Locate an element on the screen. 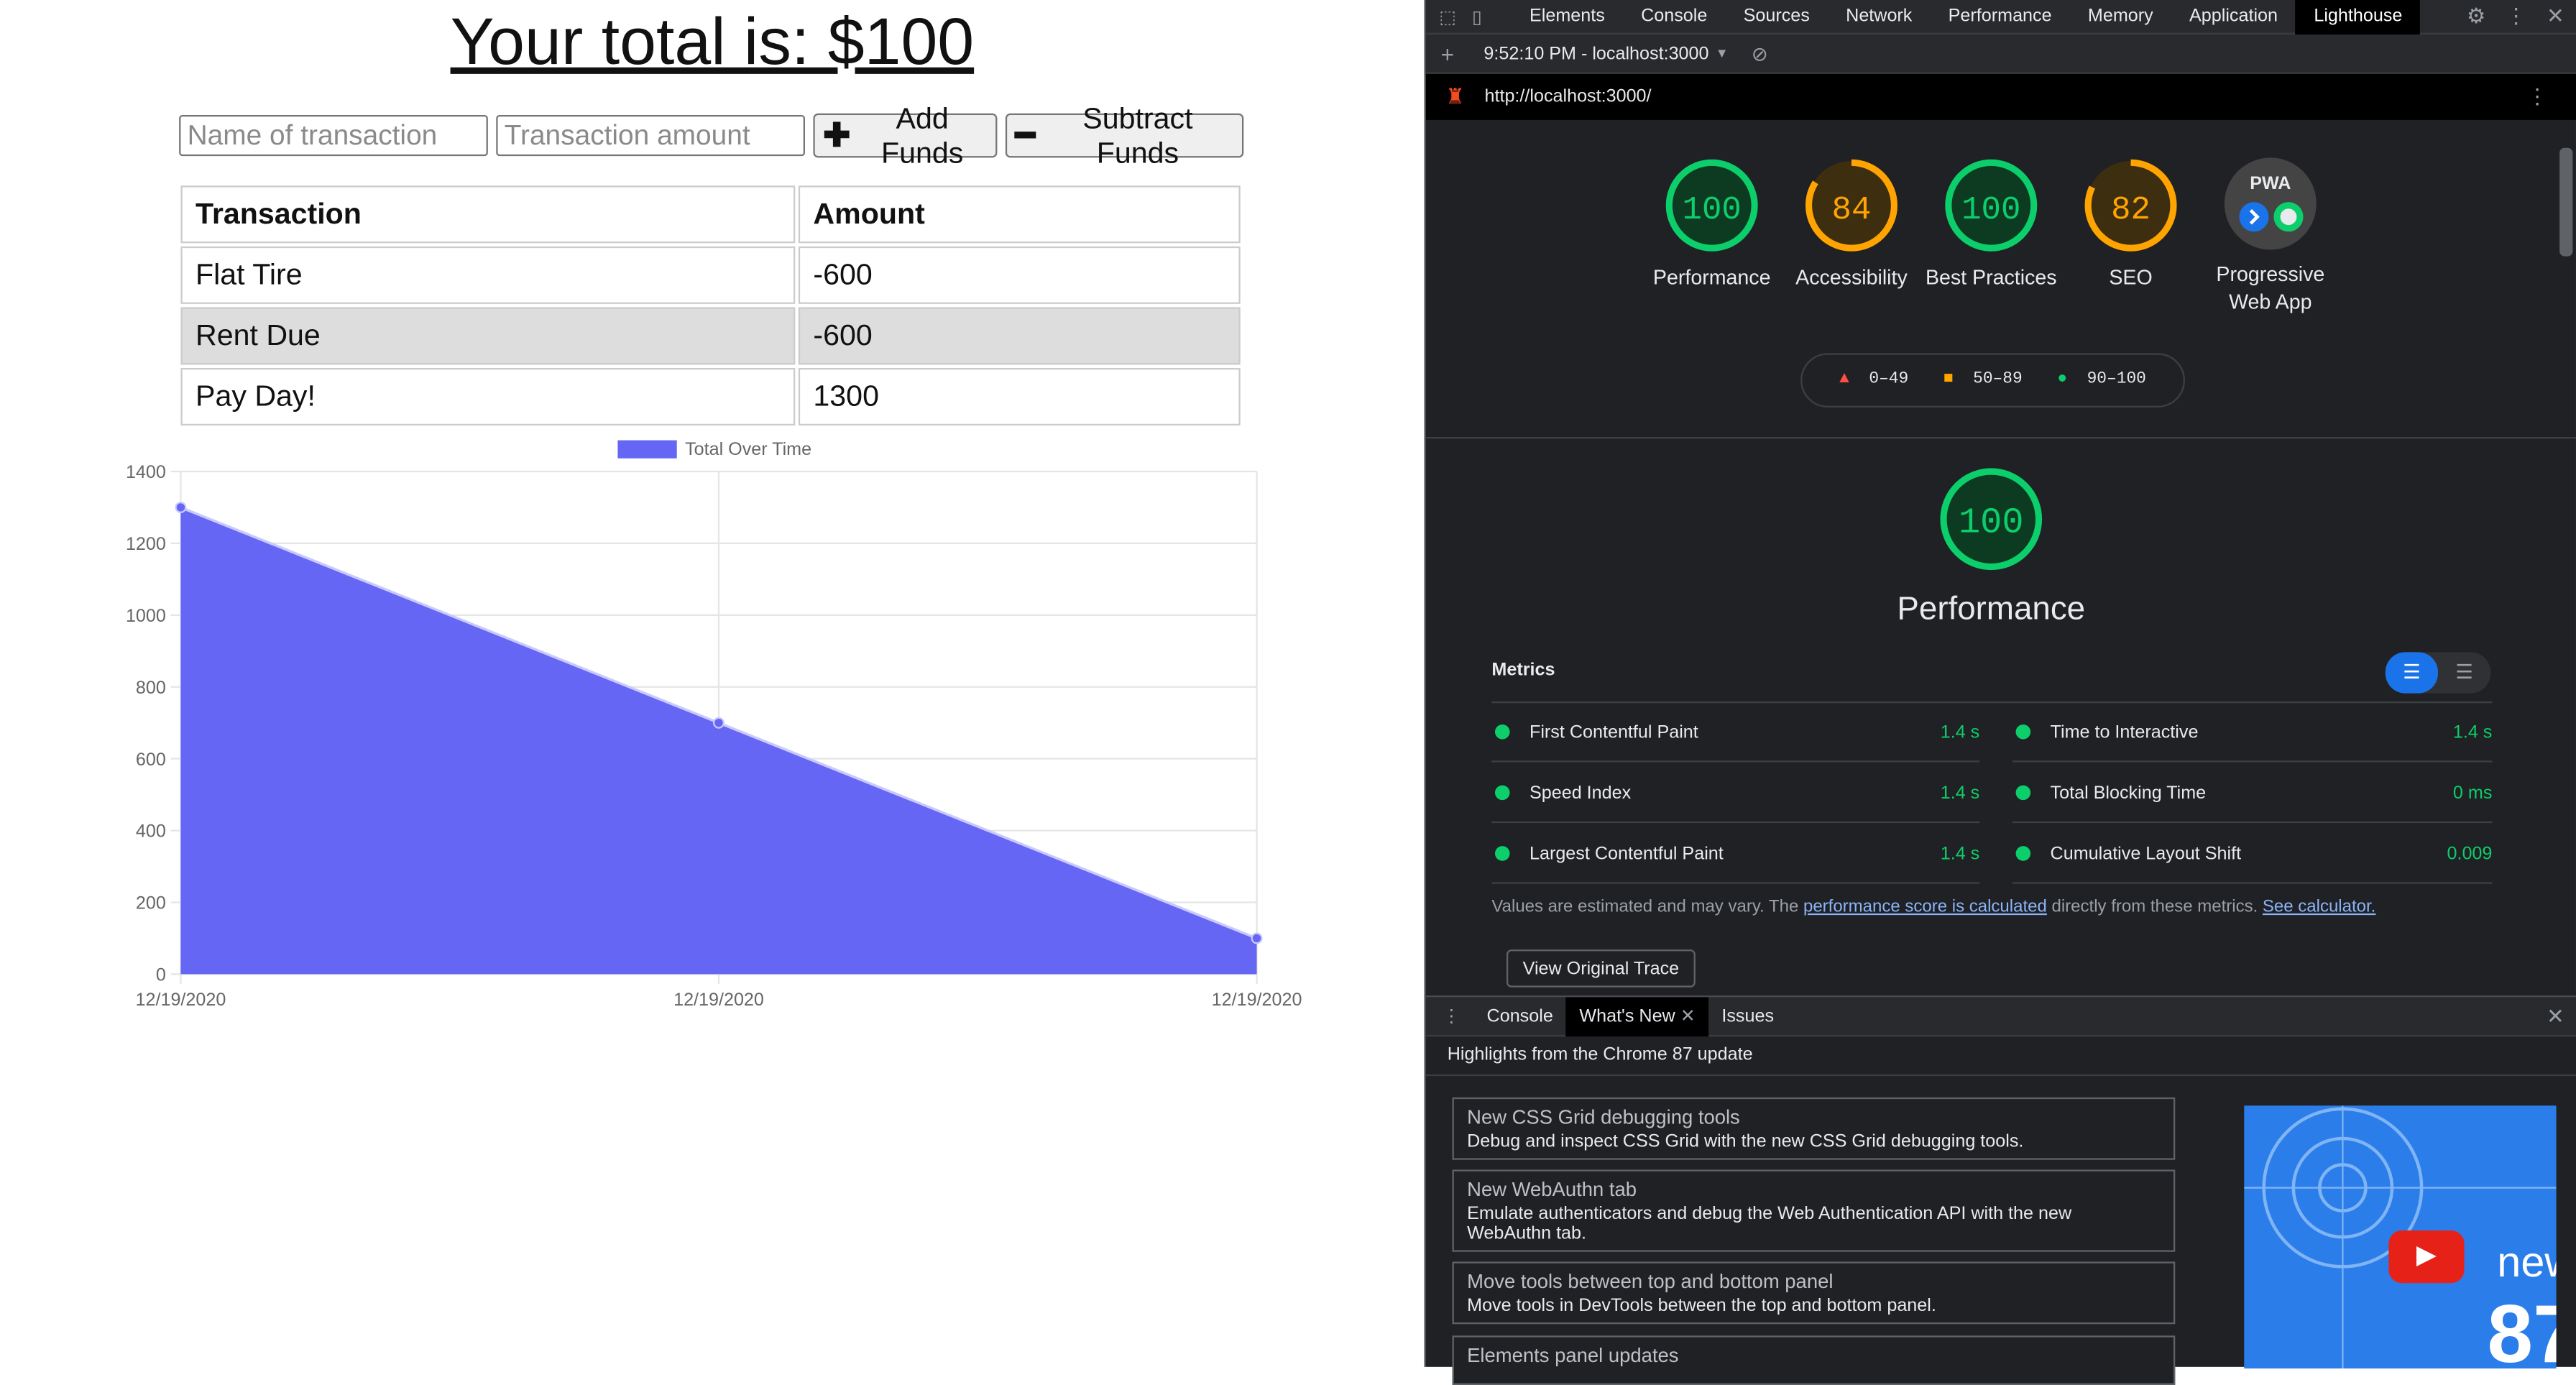  tab-elements: Elements is located at coordinates (1567, 17).